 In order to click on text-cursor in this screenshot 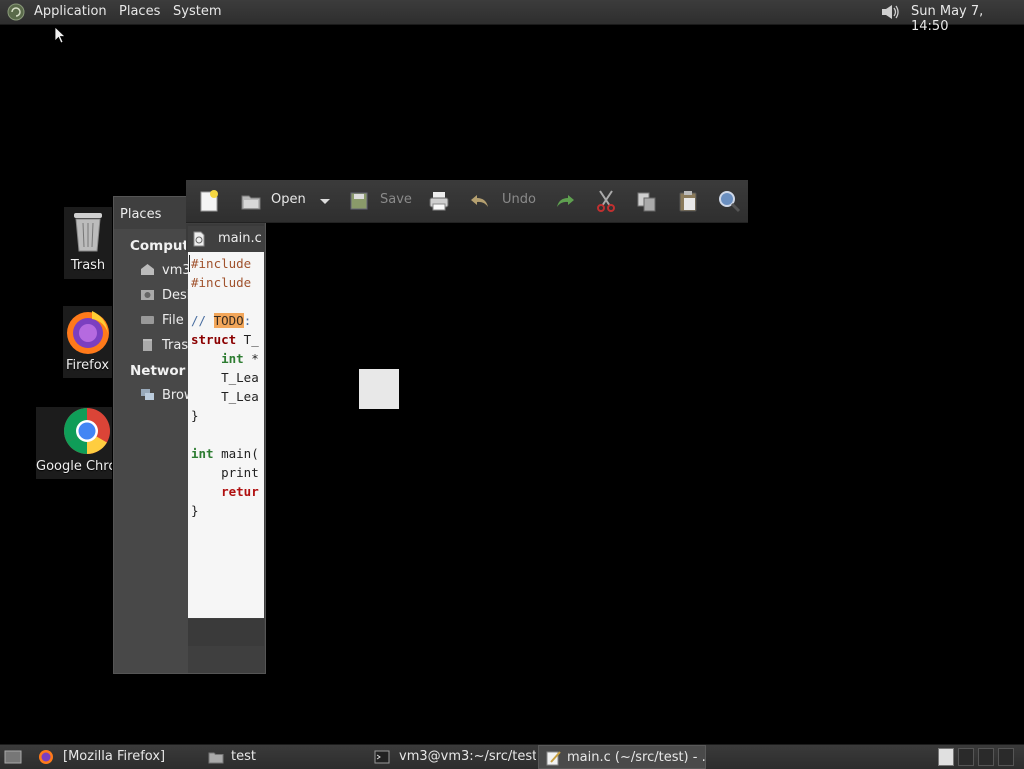, I will do `click(189, 263)`.